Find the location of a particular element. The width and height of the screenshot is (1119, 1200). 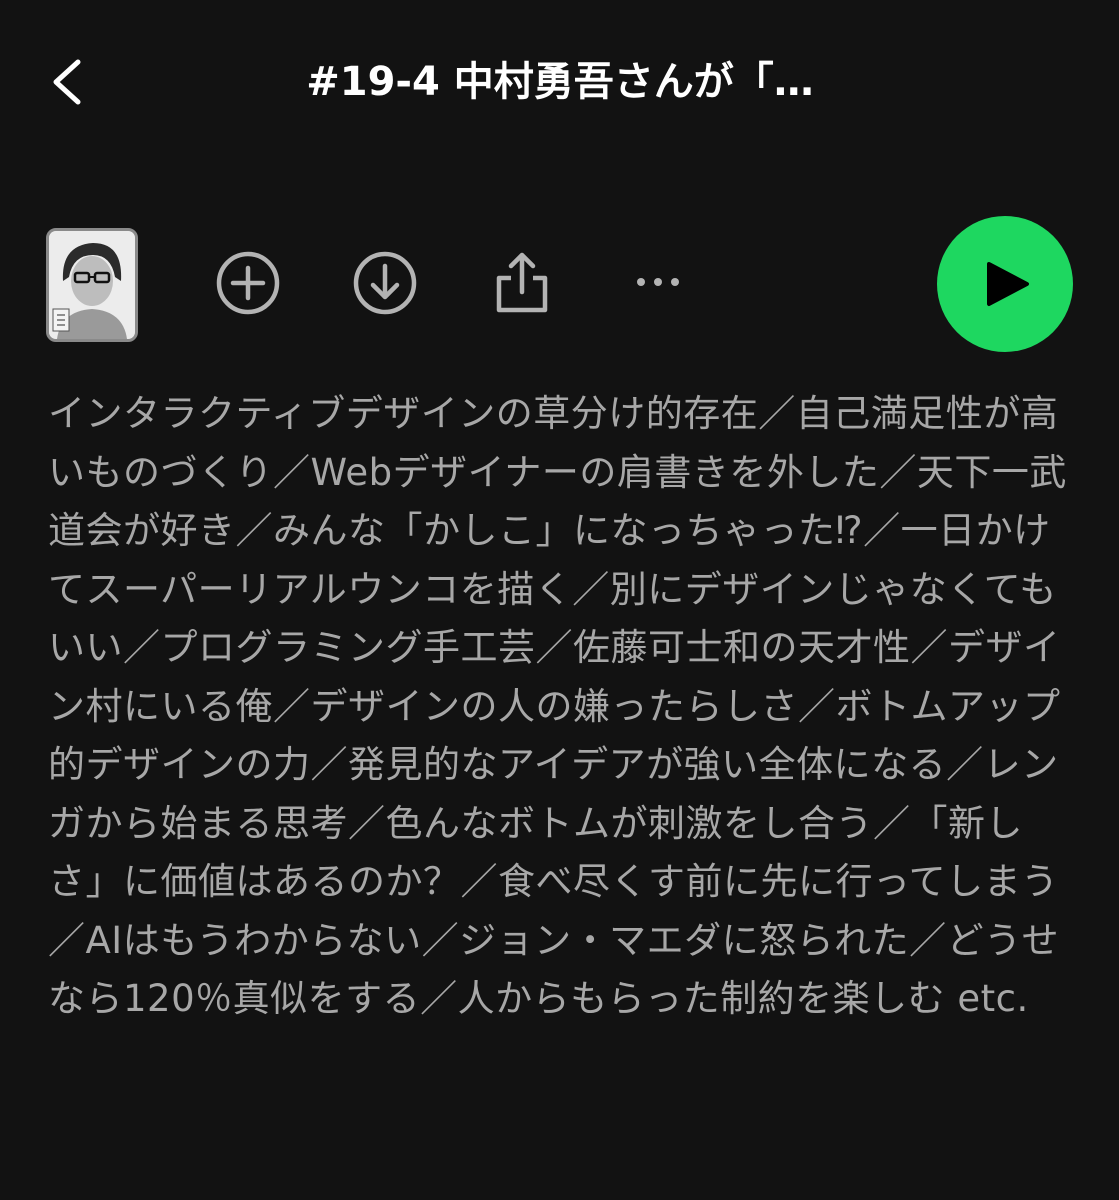

share-button is located at coordinates (522, 283).